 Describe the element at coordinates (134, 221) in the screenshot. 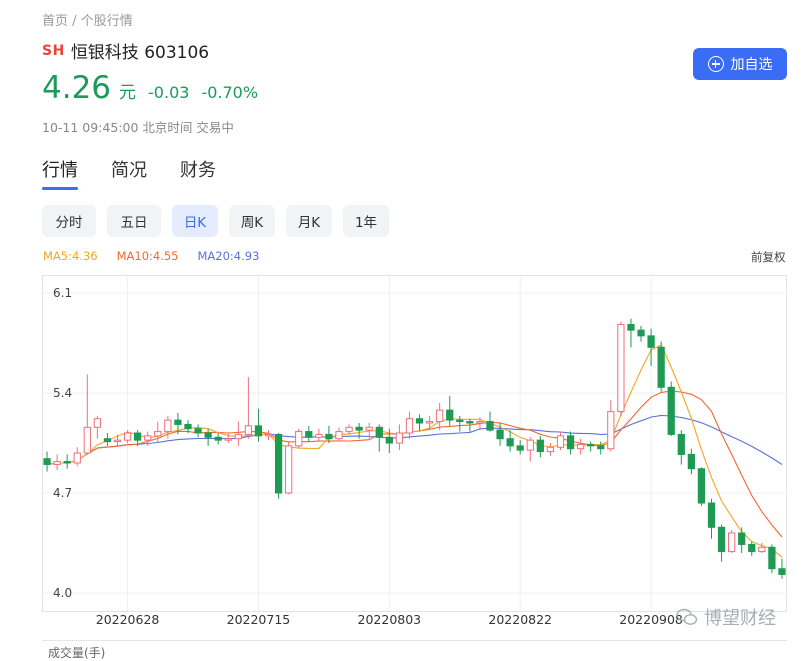

I see `period-5day-button: 五日` at that location.